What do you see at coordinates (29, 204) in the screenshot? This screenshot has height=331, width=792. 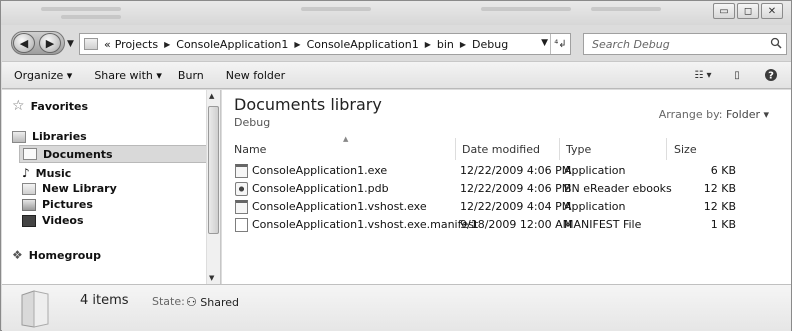 I see `pictures-icon` at bounding box center [29, 204].